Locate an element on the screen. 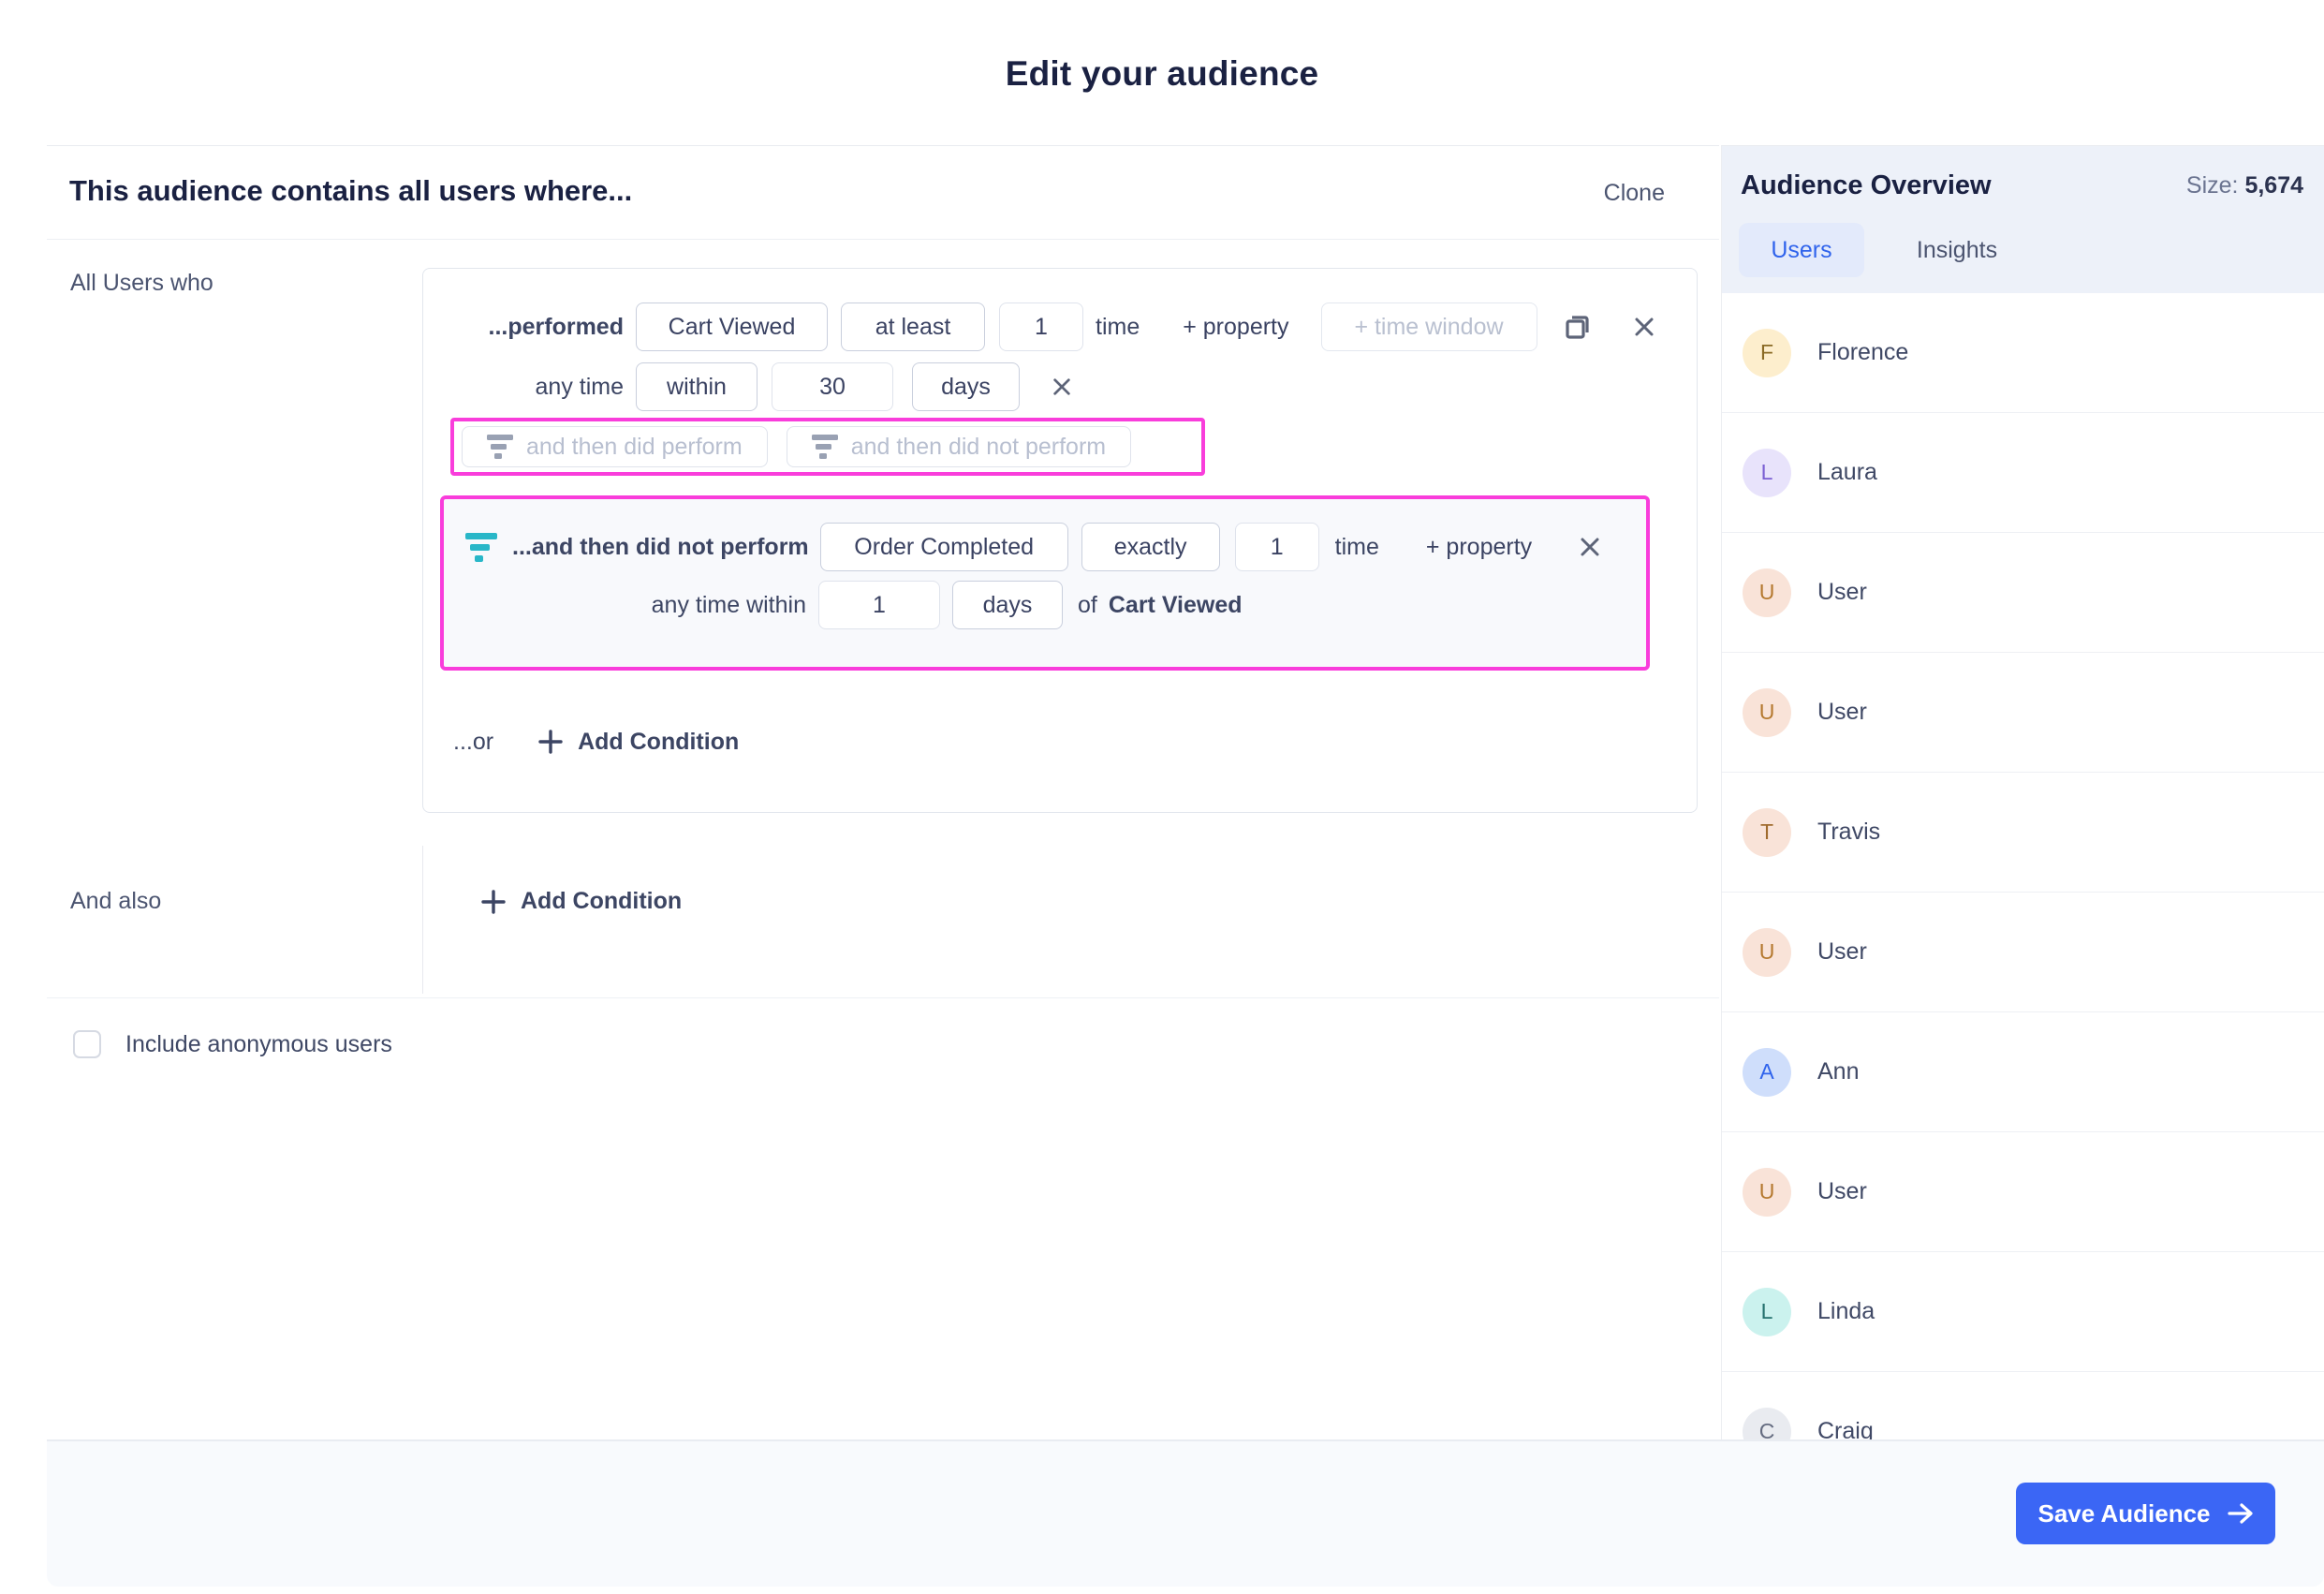 The image size is (2324, 1594). count-input is located at coordinates (1041, 327).